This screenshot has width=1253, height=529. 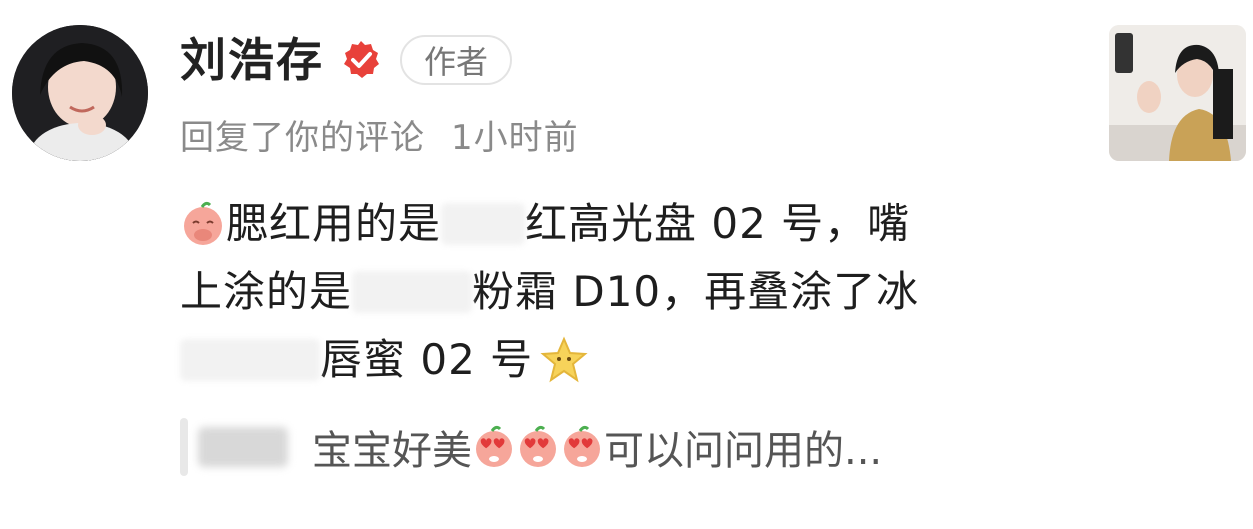 What do you see at coordinates (243, 447) in the screenshot?
I see `redacted-username` at bounding box center [243, 447].